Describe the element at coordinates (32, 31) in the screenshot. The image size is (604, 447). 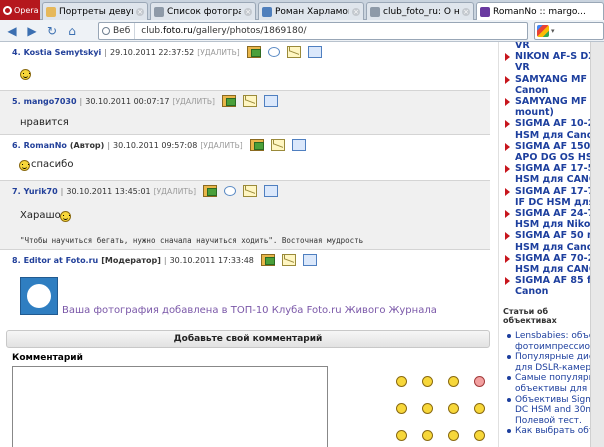
I see `forward-arrow-icon: ▶` at that location.